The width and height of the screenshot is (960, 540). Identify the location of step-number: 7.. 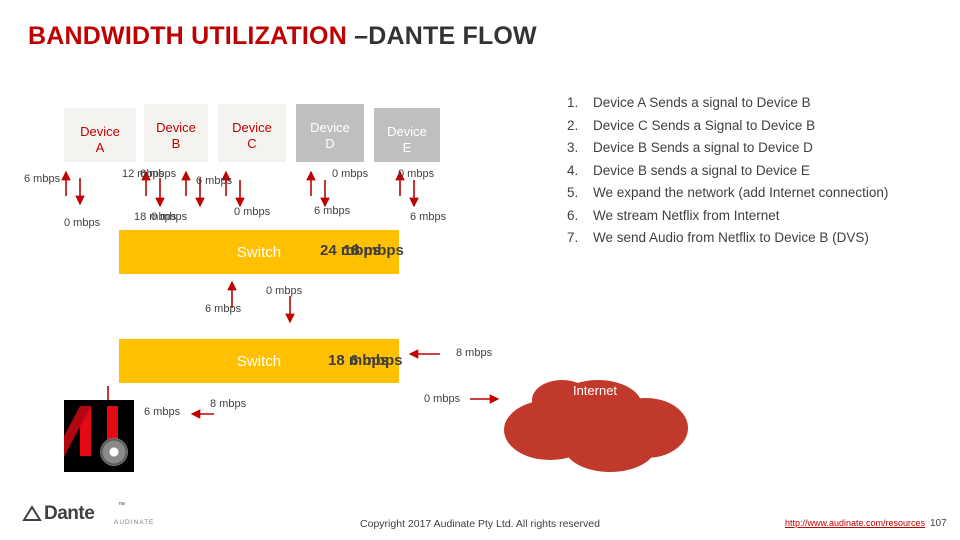
(573, 237).